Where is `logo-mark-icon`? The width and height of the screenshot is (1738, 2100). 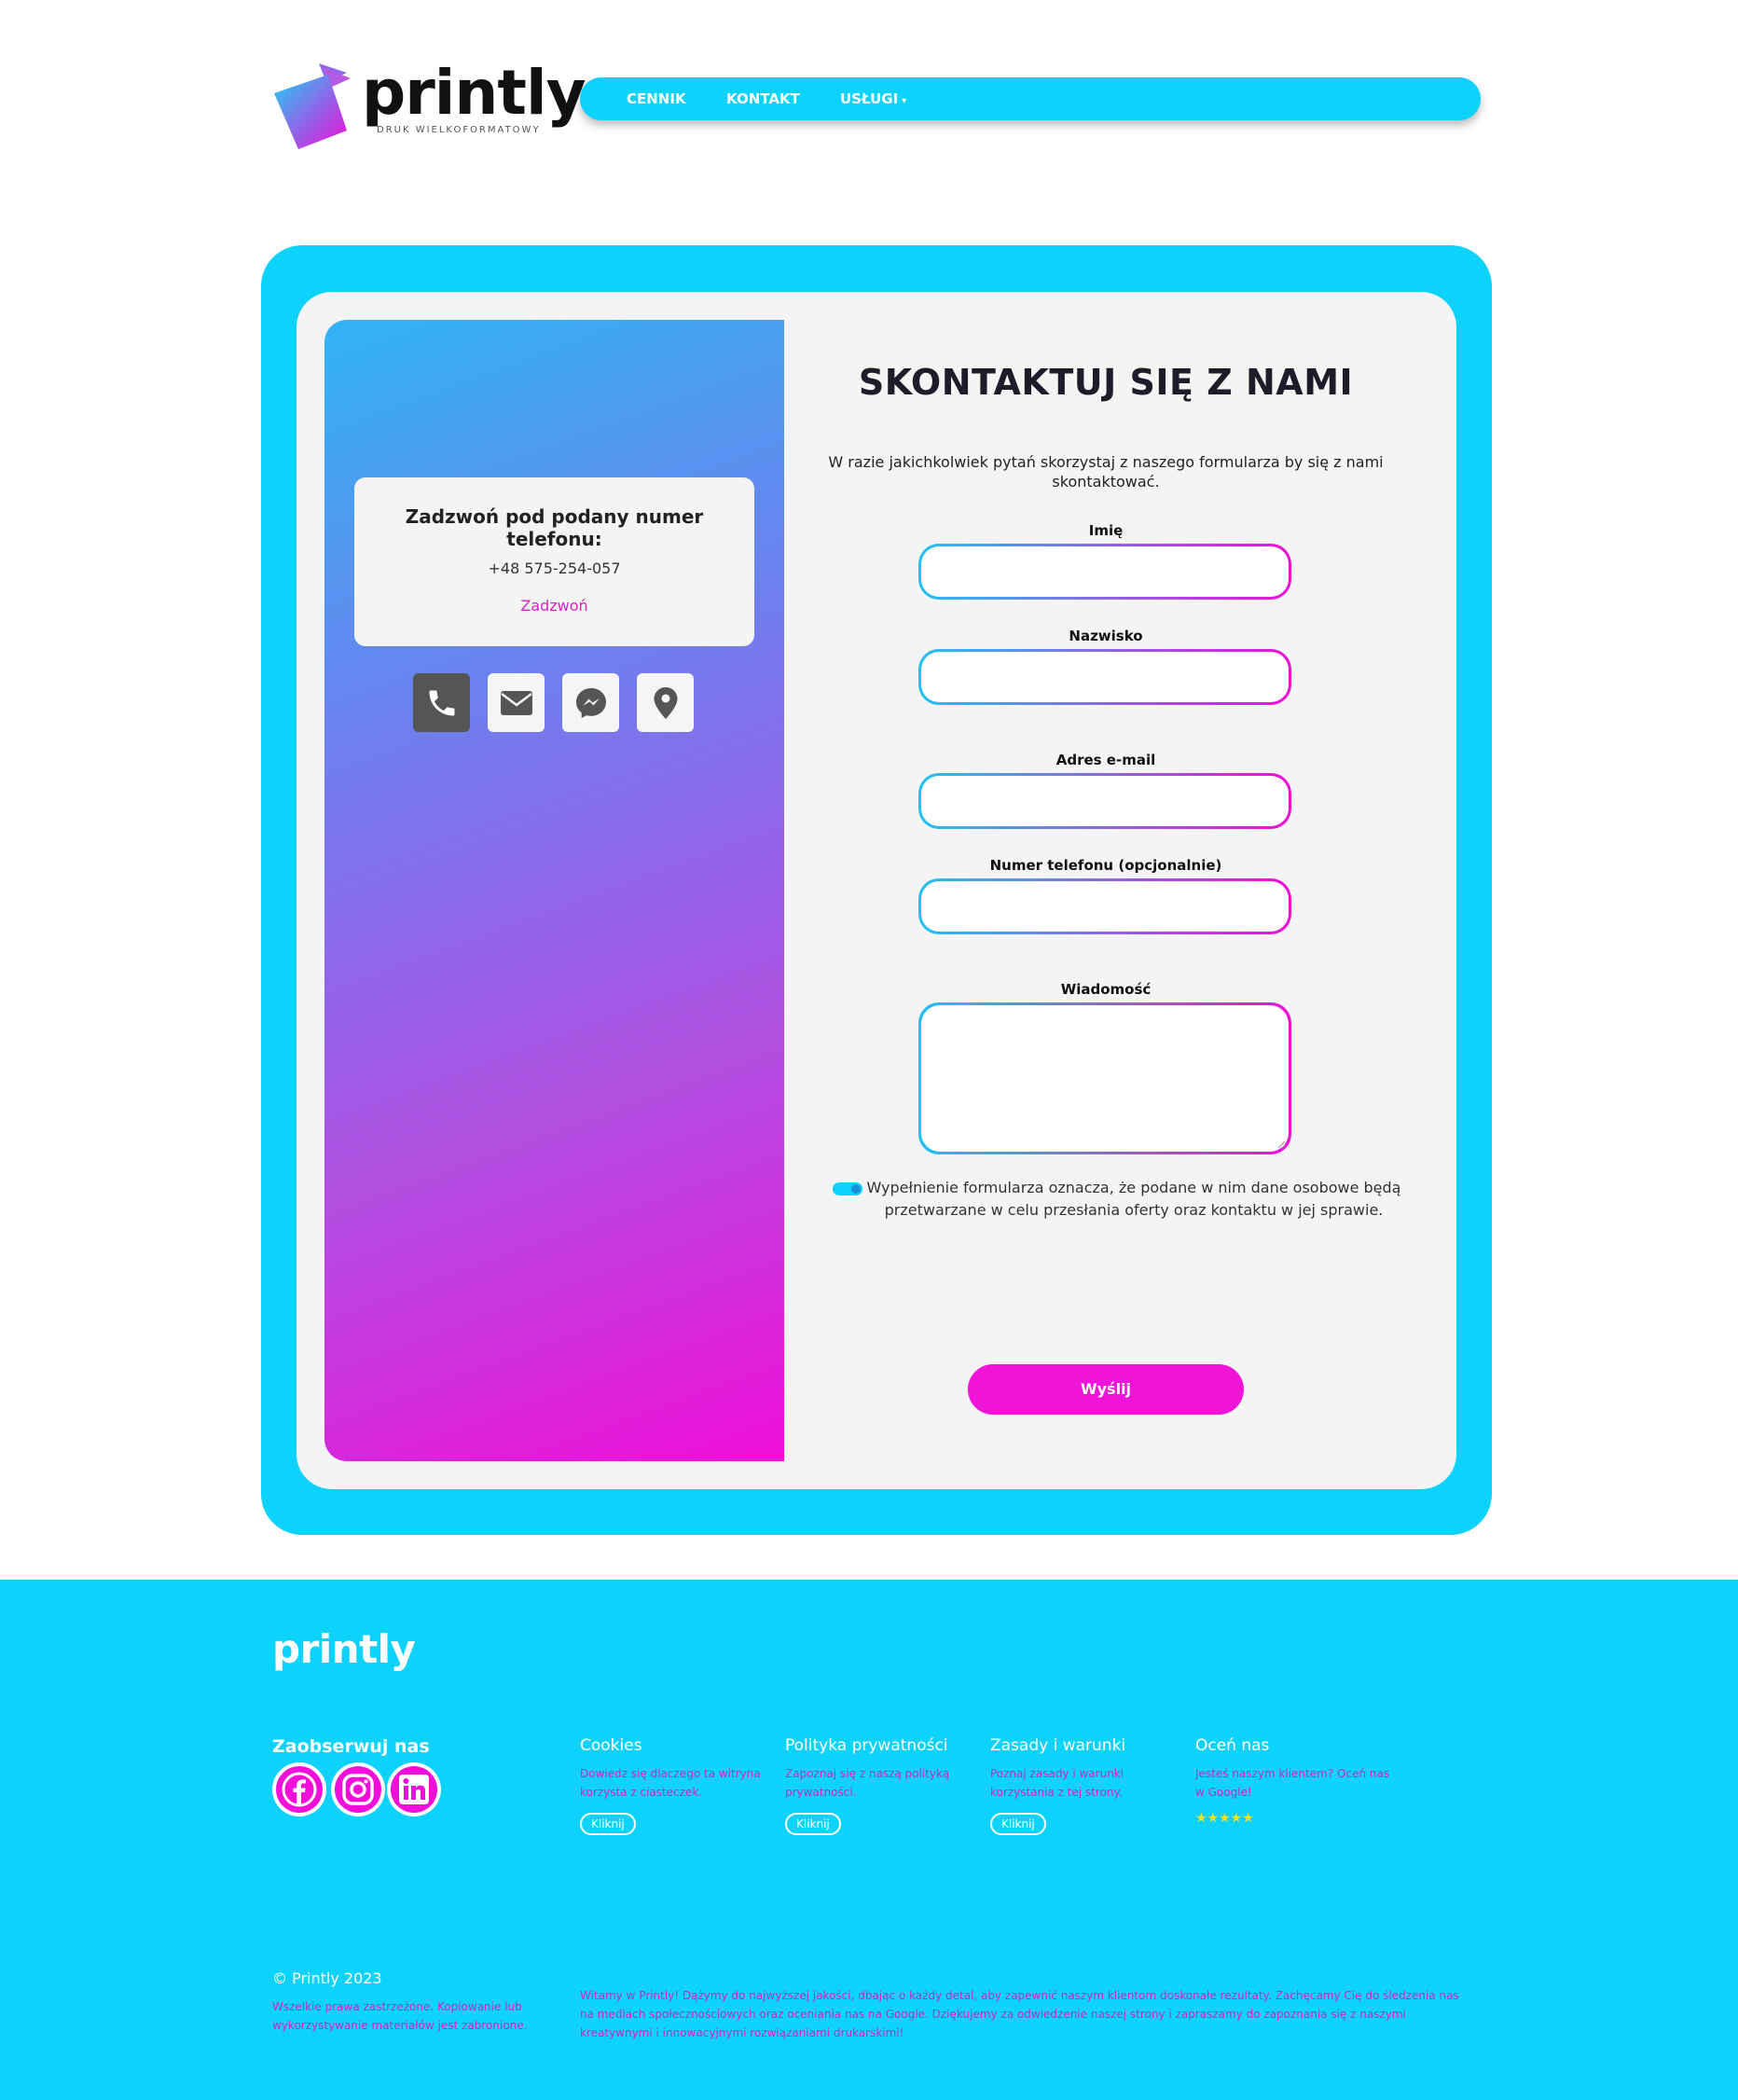 logo-mark-icon is located at coordinates (312, 106).